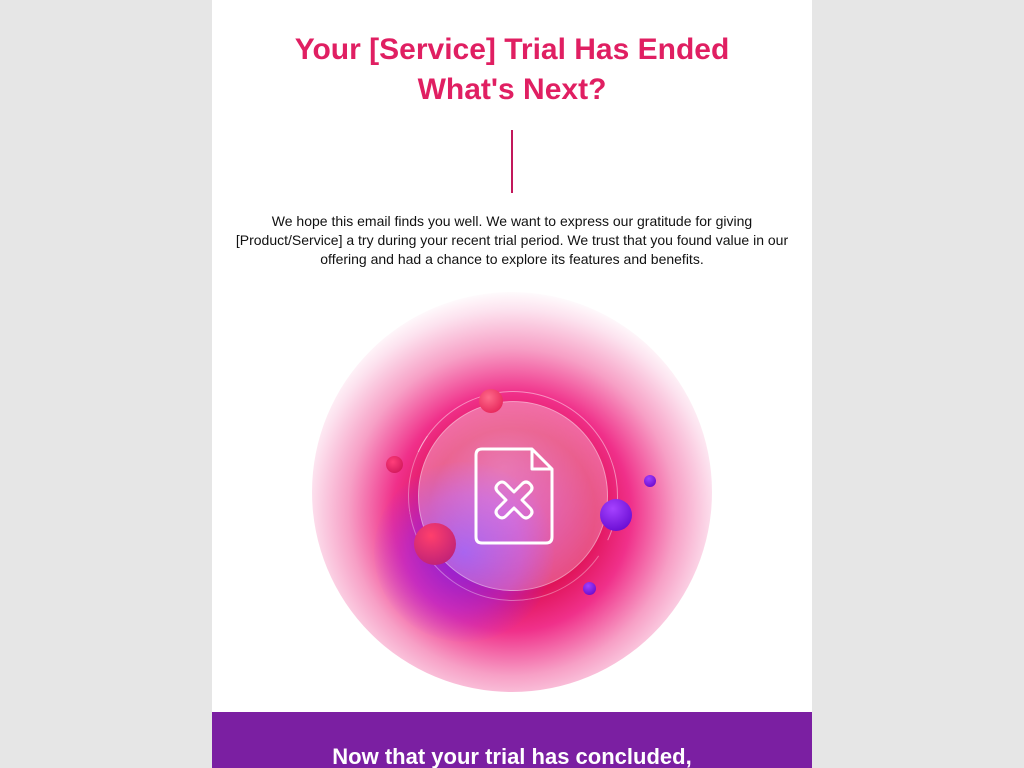  I want to click on document-x-icon, so click(514, 496).